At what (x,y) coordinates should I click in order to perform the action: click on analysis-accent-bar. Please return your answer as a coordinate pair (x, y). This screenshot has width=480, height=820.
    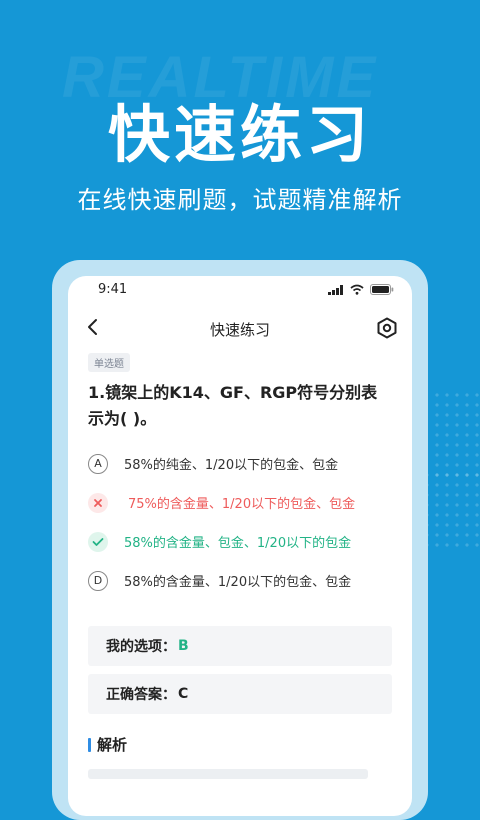
    Looking at the image, I should click on (89, 744).